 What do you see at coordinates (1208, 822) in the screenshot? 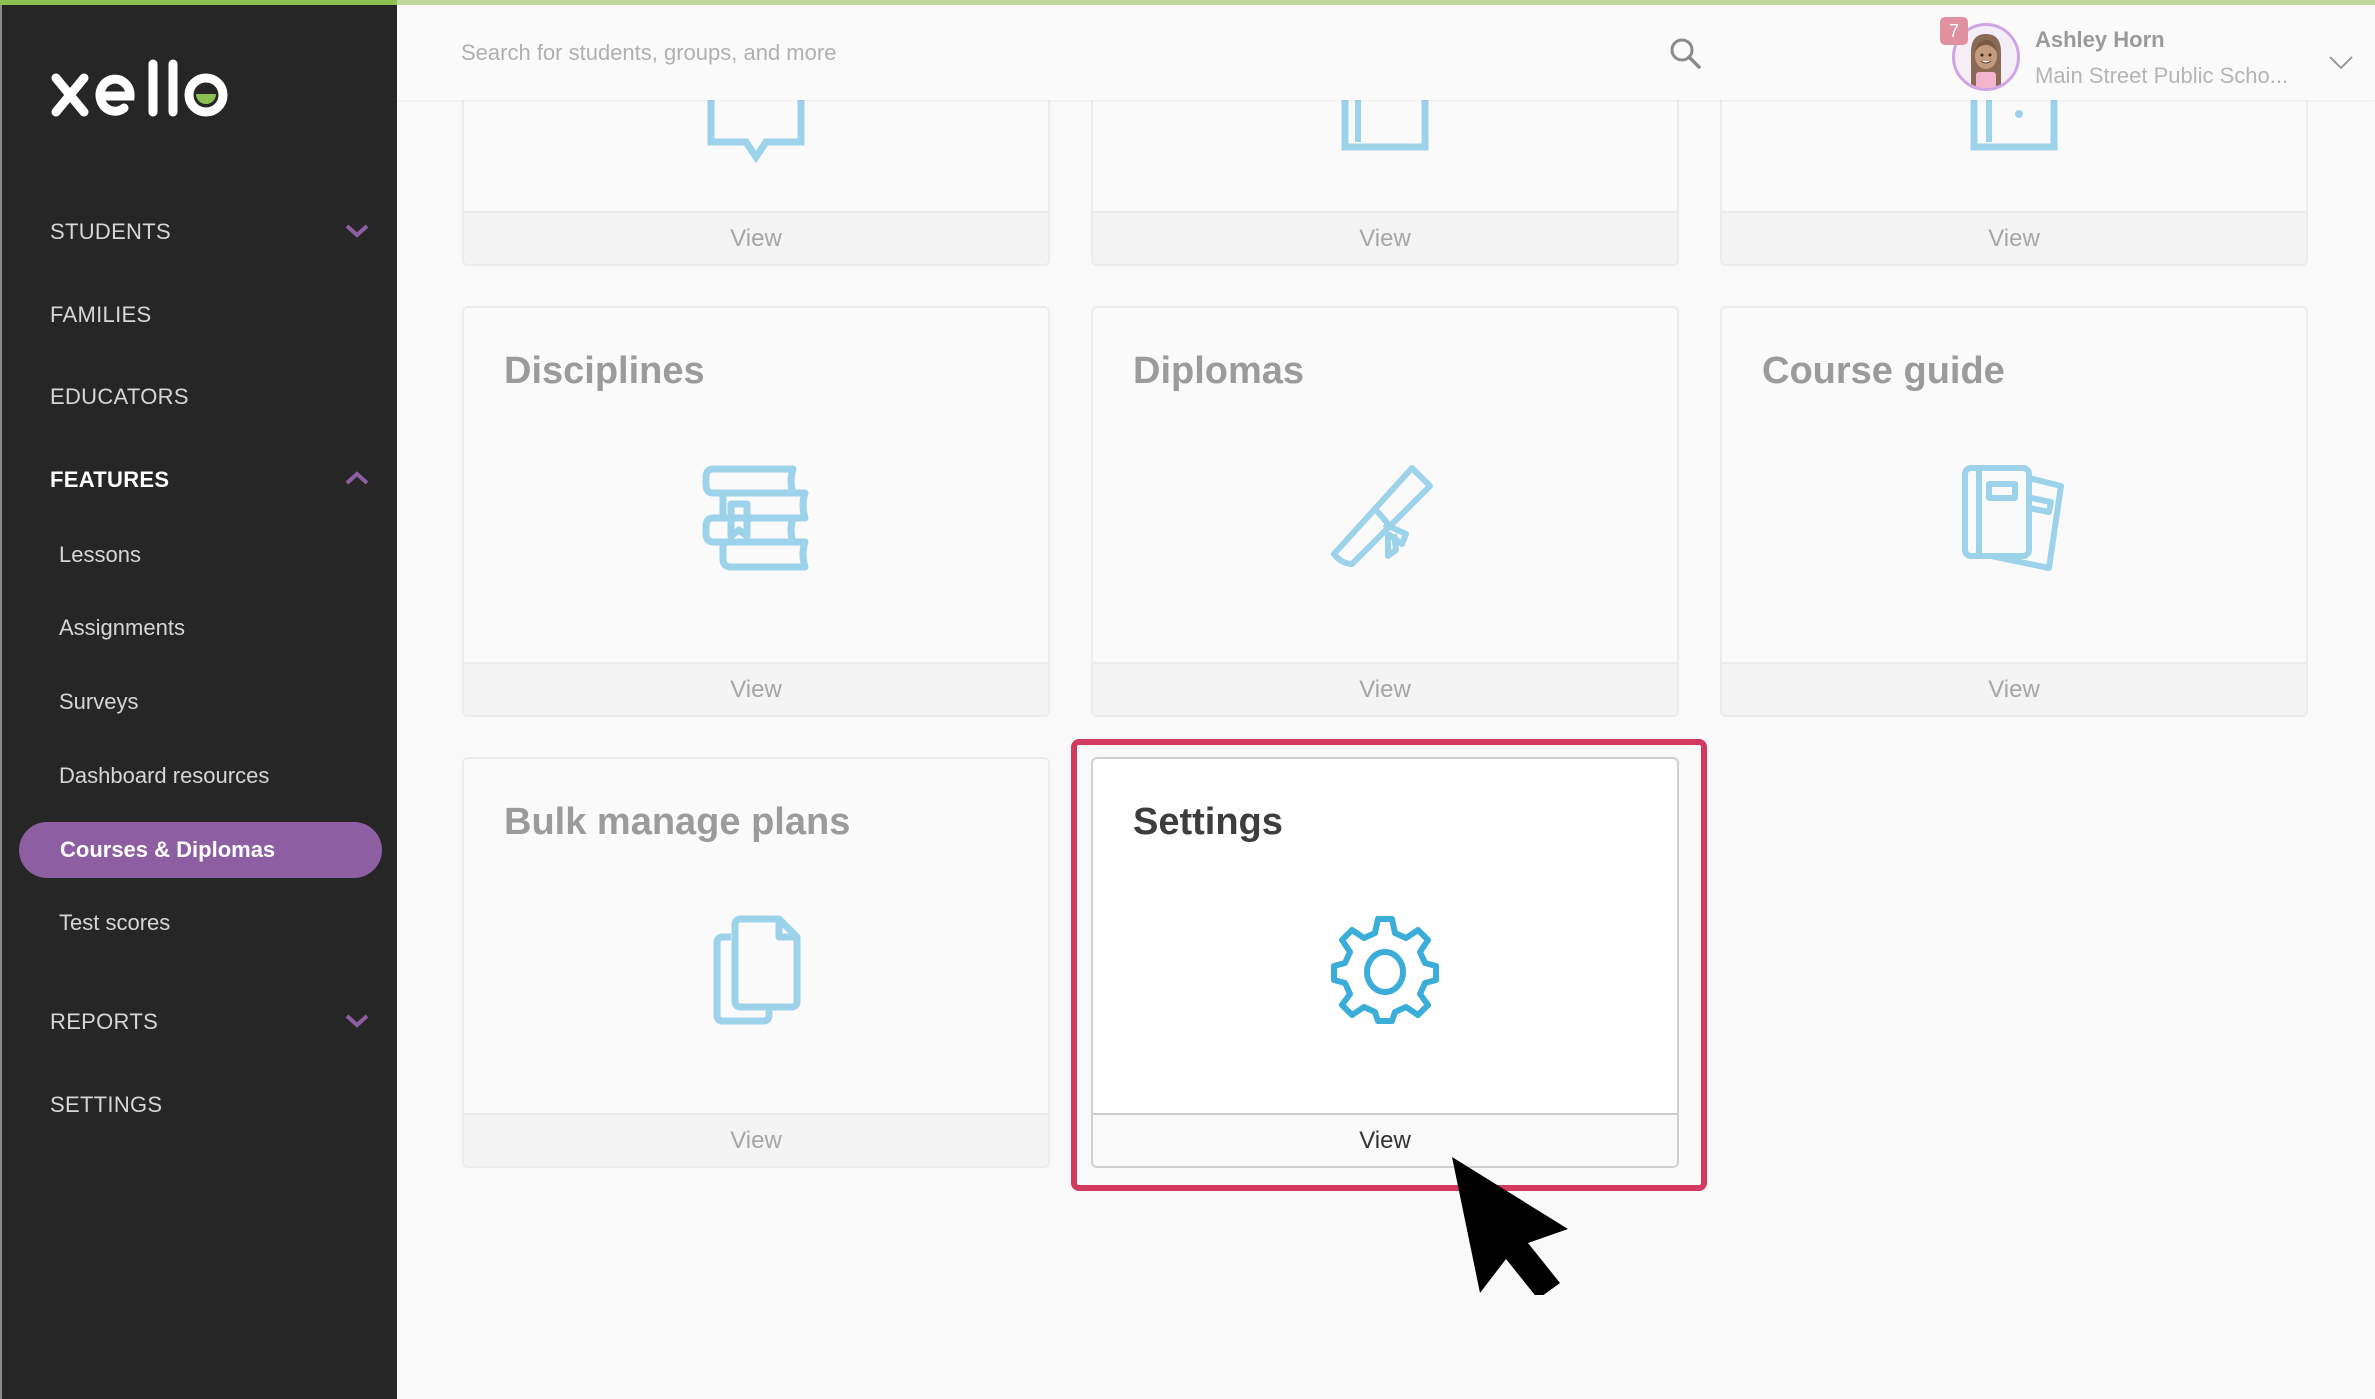
I see `card-title: Settings` at bounding box center [1208, 822].